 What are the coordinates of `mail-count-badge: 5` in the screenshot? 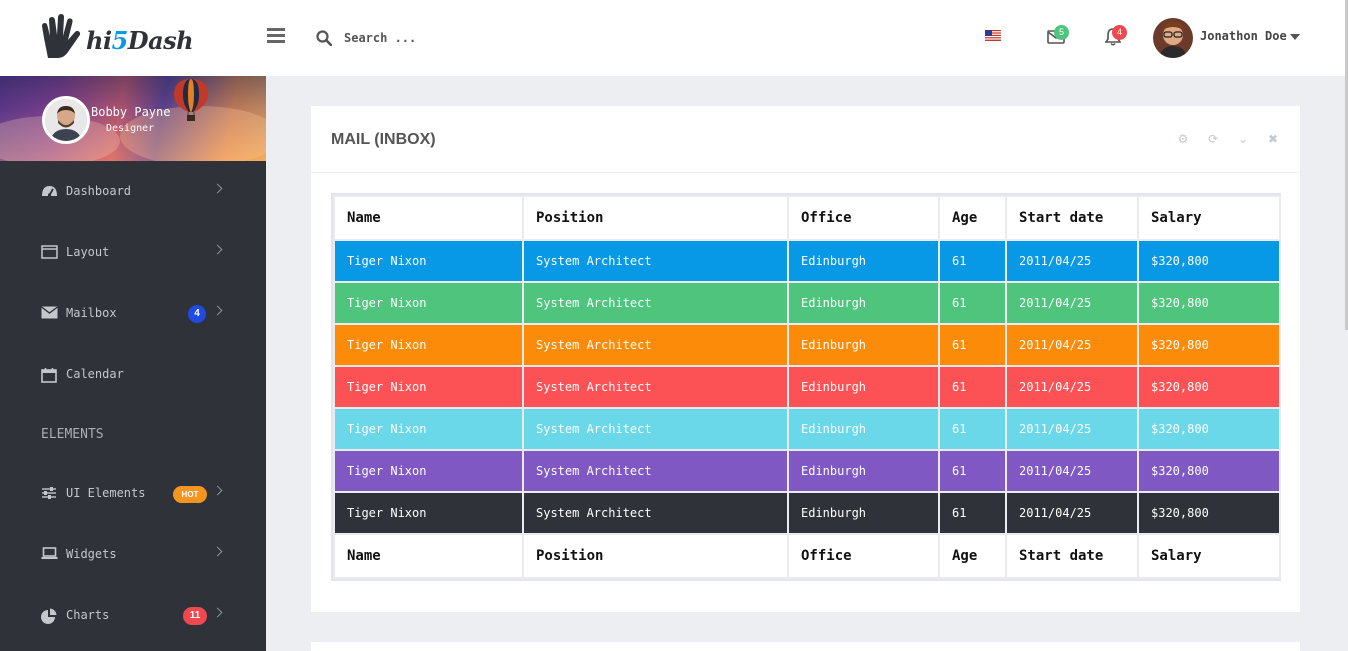 It's located at (1061, 32).